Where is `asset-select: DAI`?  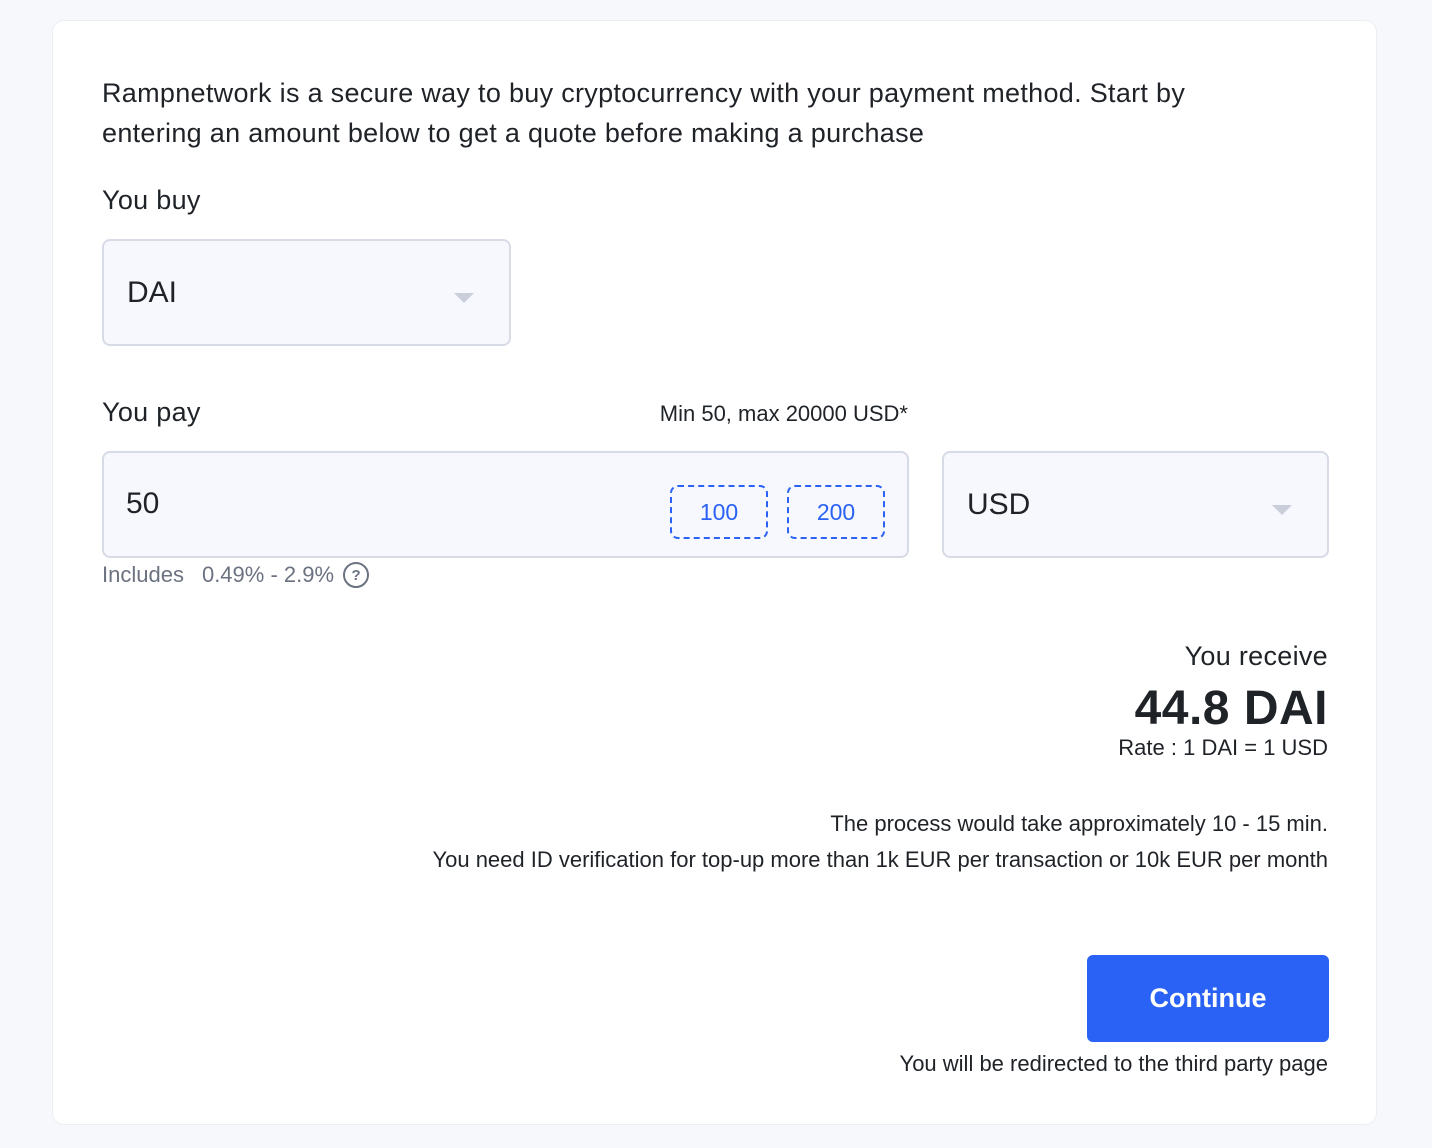
asset-select: DAI is located at coordinates (306, 292).